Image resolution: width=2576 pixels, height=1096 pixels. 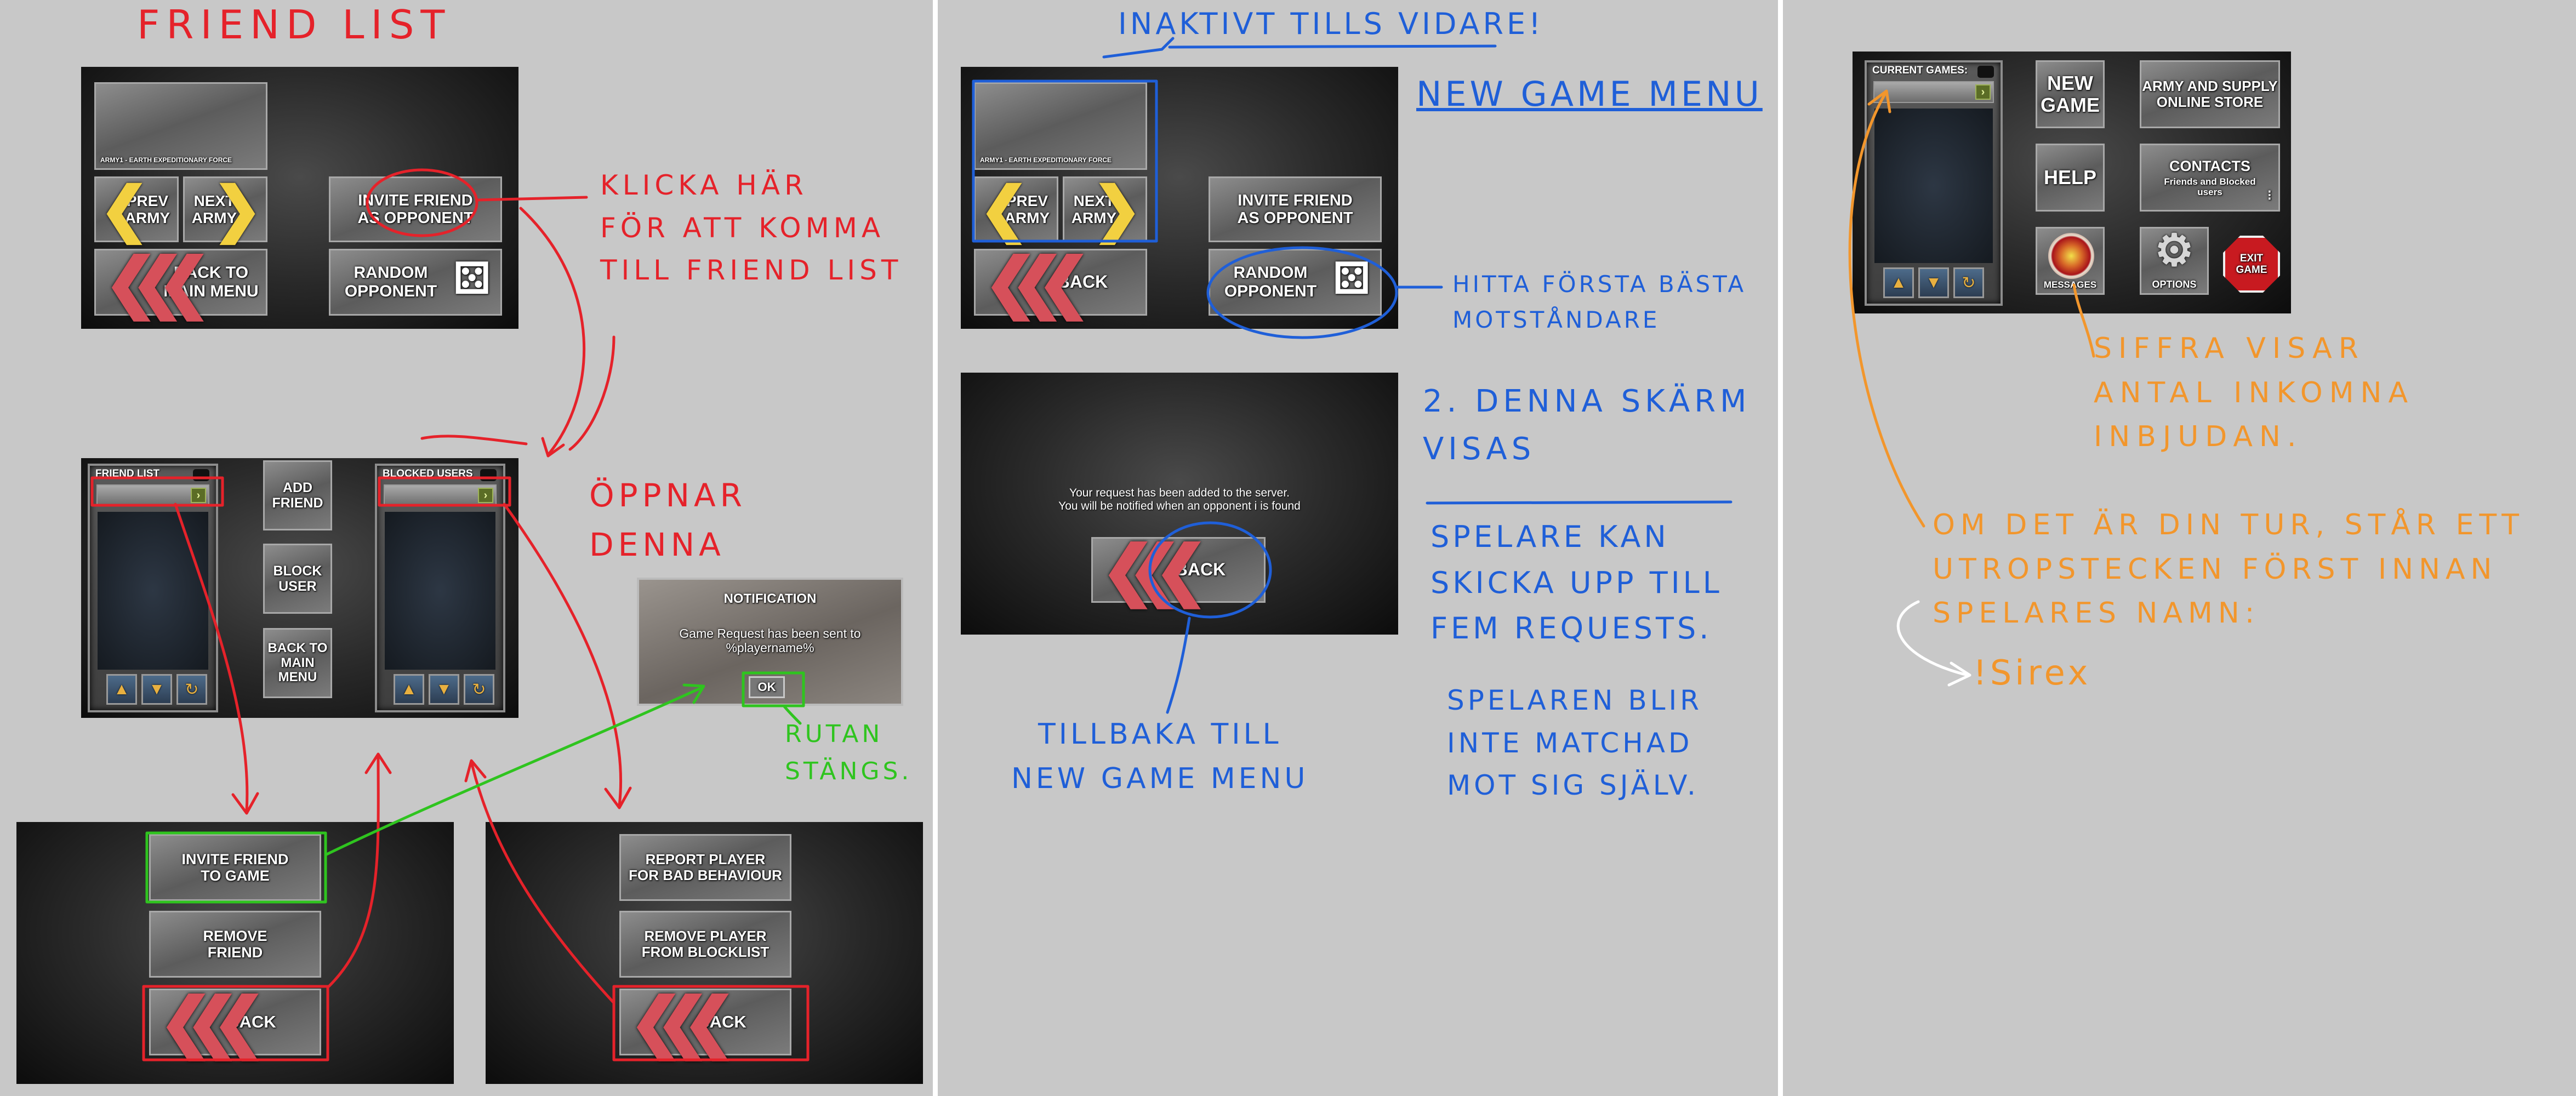 What do you see at coordinates (1579, 503) in the screenshot?
I see `divider-line` at bounding box center [1579, 503].